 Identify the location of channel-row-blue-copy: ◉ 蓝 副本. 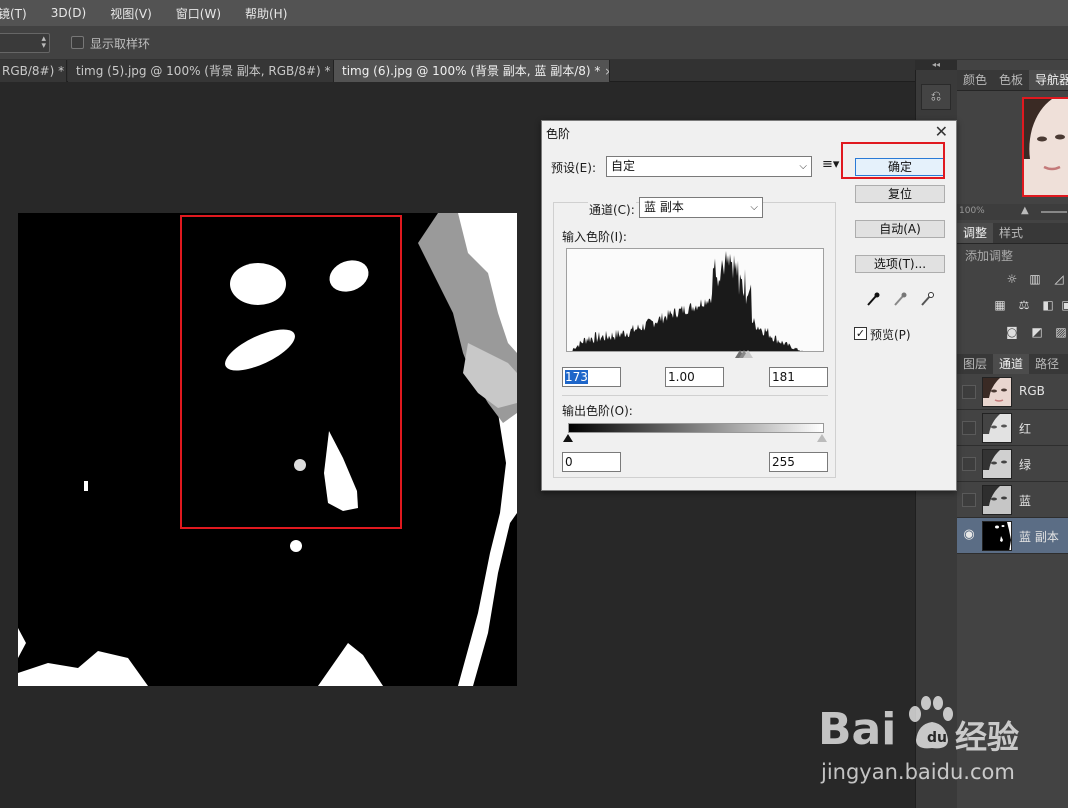
(1012, 536).